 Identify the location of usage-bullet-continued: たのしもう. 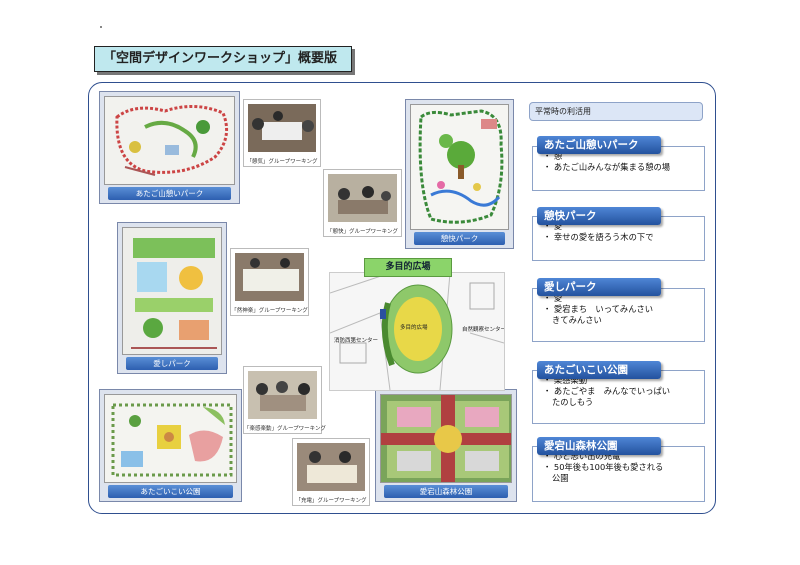
(573, 402).